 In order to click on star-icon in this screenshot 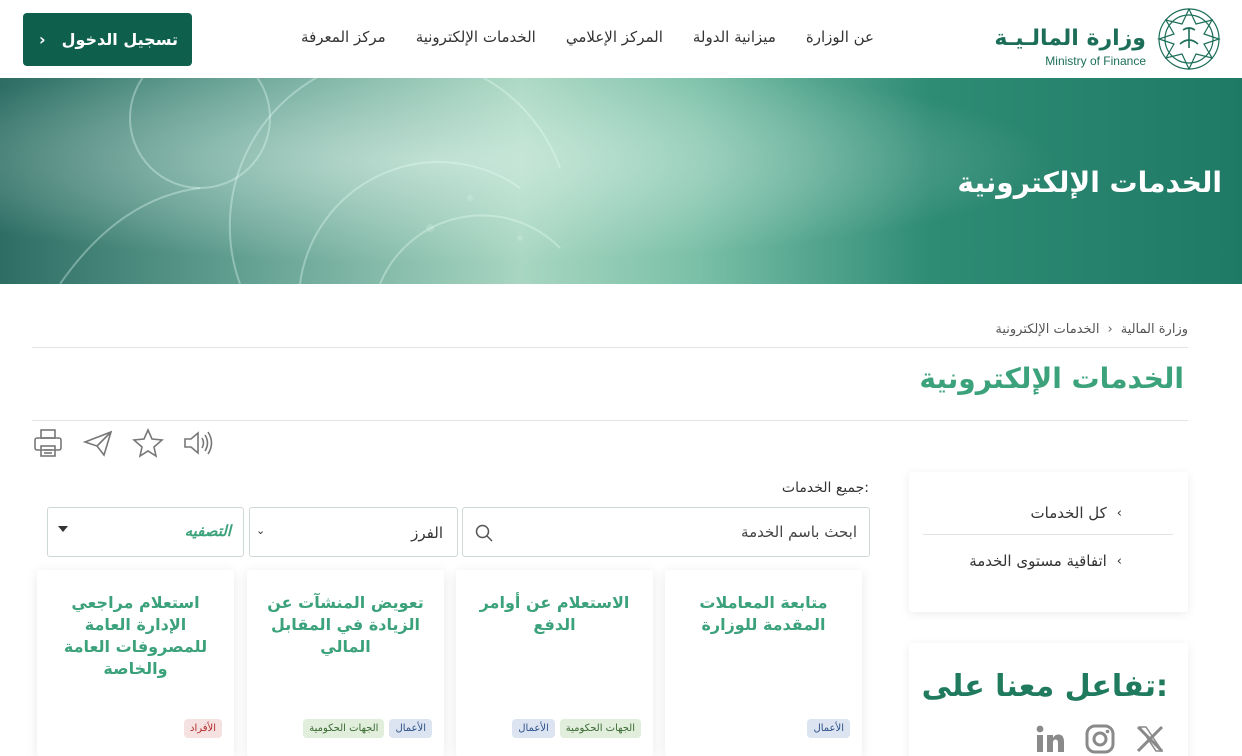, I will do `click(148, 443)`.